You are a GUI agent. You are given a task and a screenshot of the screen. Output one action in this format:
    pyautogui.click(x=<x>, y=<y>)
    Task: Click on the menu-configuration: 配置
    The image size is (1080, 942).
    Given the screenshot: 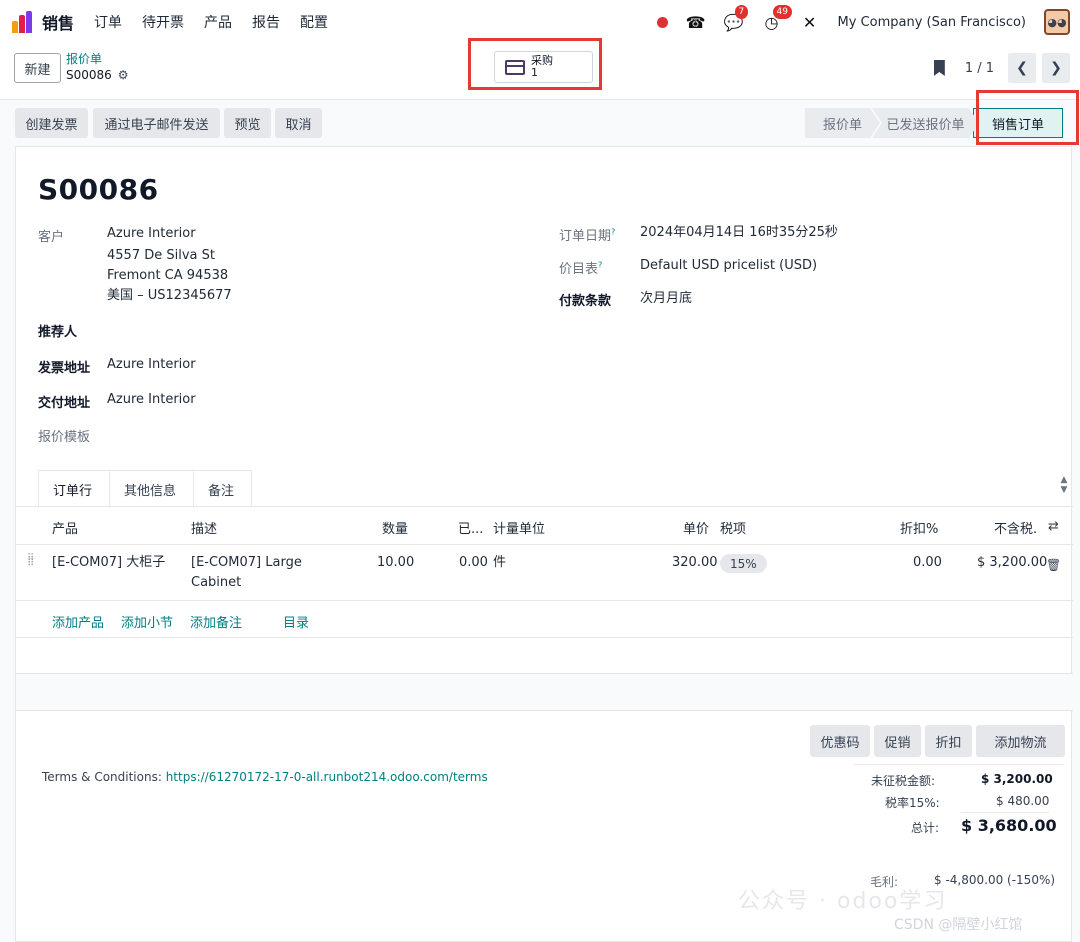 What is the action you would take?
    pyautogui.click(x=314, y=22)
    